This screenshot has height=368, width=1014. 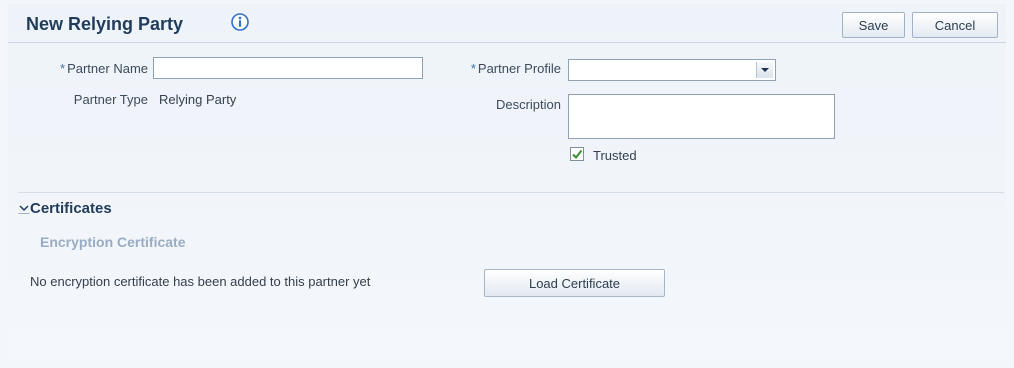 I want to click on partner-type-value: Relying Party, so click(x=198, y=99).